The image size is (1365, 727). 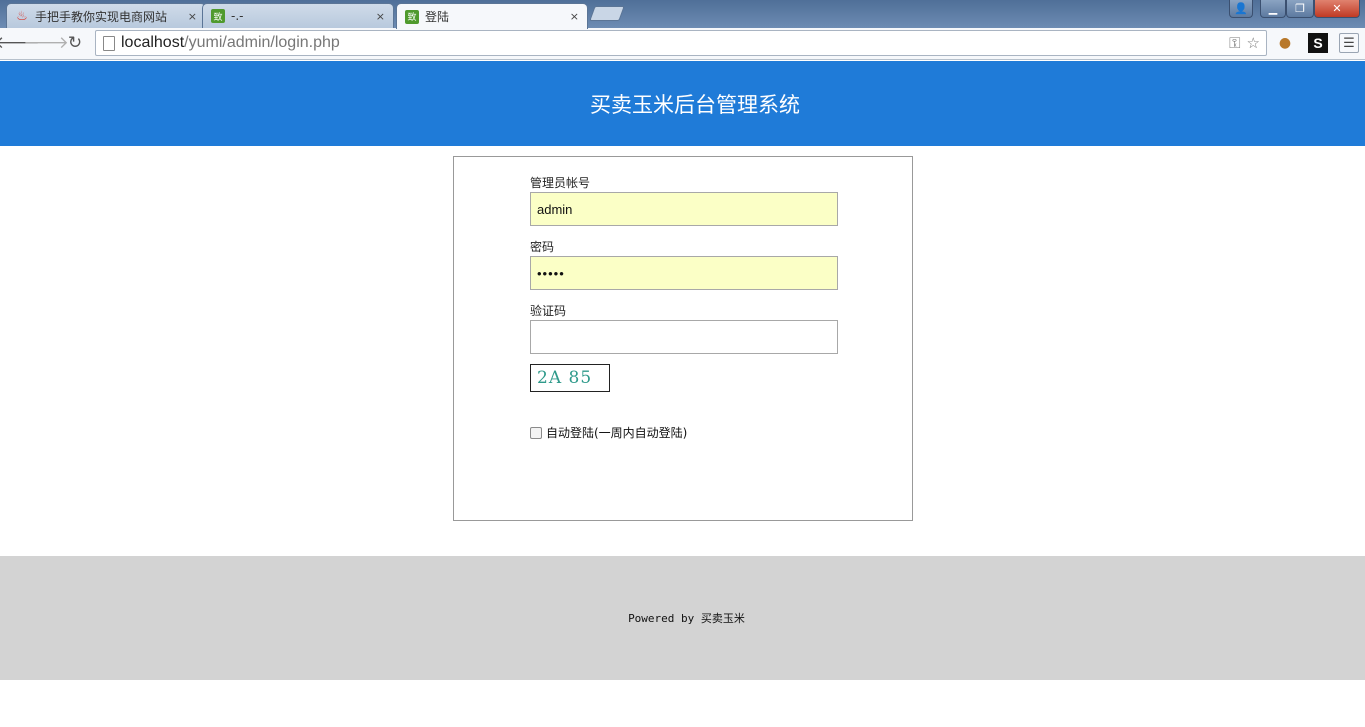 I want to click on page-header: 买卖玉米后台管理系统, so click(x=682, y=103).